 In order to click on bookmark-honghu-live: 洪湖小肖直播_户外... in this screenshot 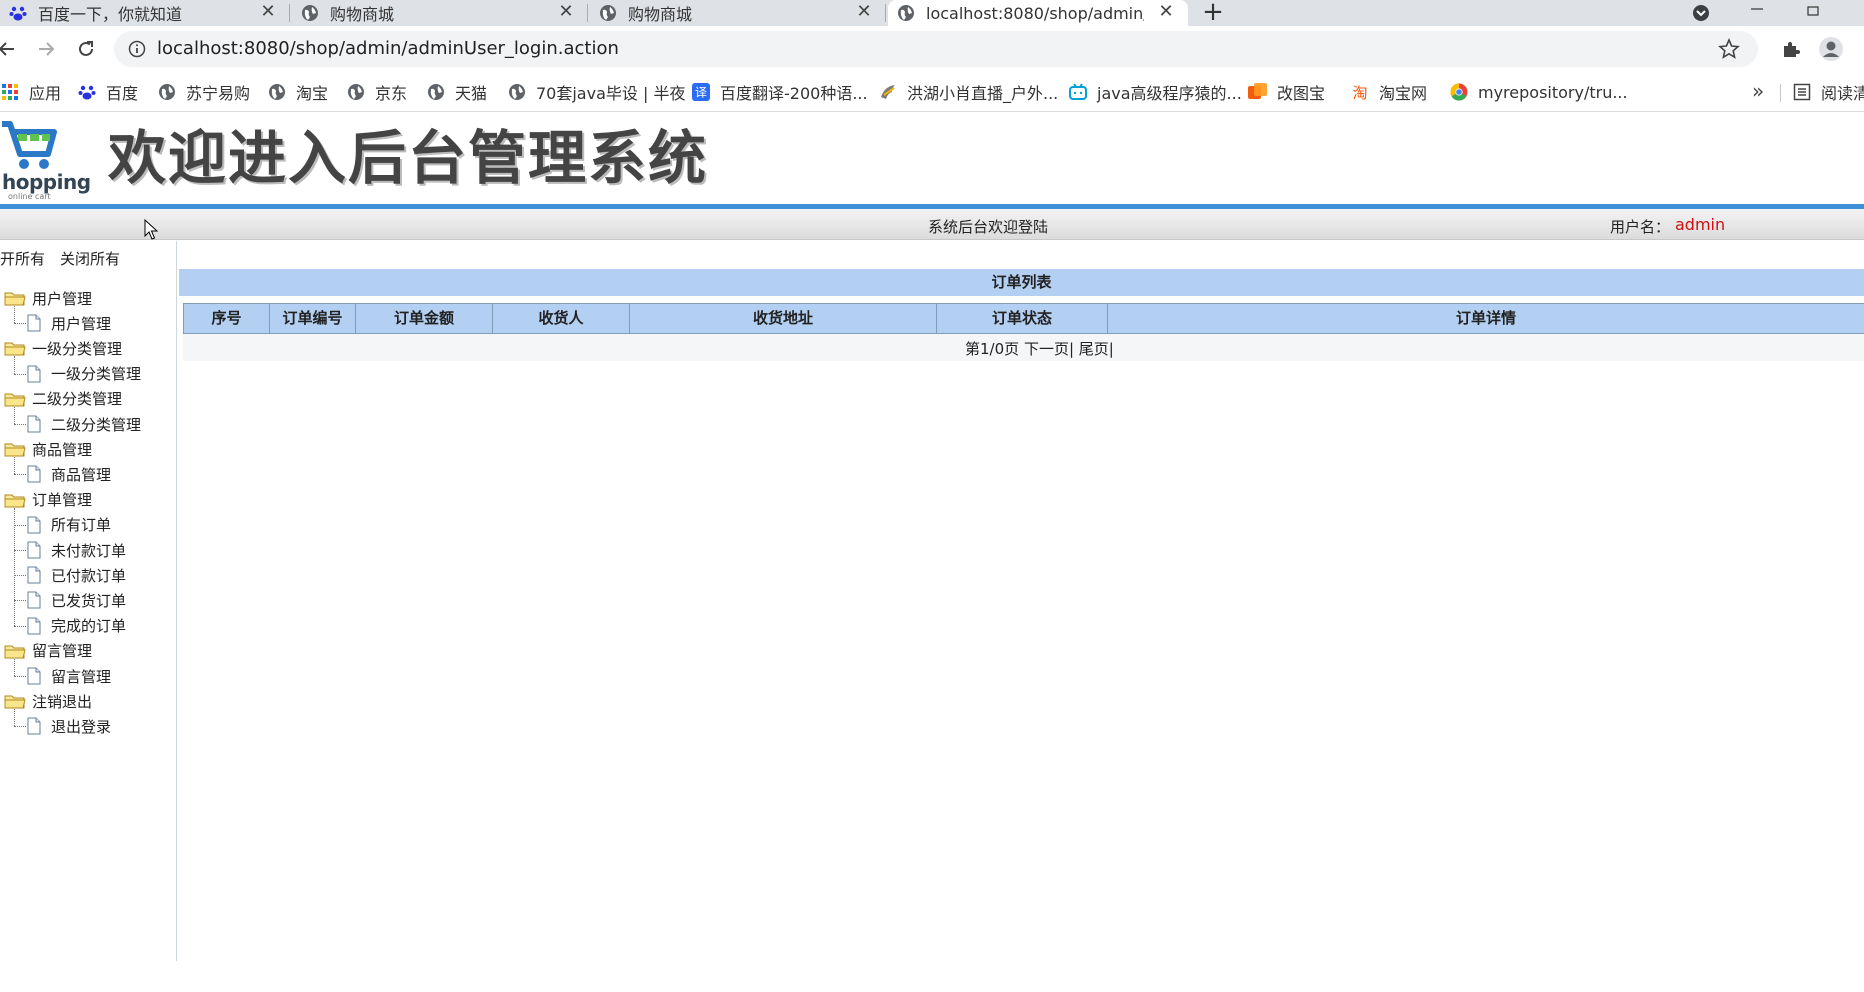, I will do `click(968, 92)`.